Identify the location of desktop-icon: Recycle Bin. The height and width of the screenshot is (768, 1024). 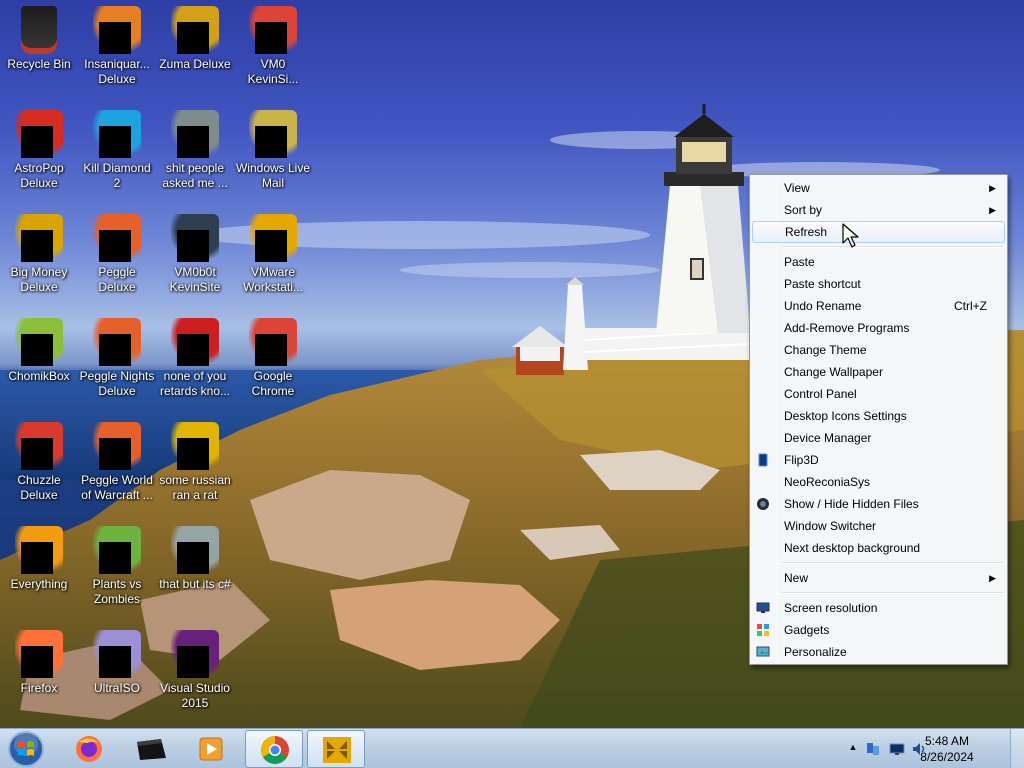
(39, 37).